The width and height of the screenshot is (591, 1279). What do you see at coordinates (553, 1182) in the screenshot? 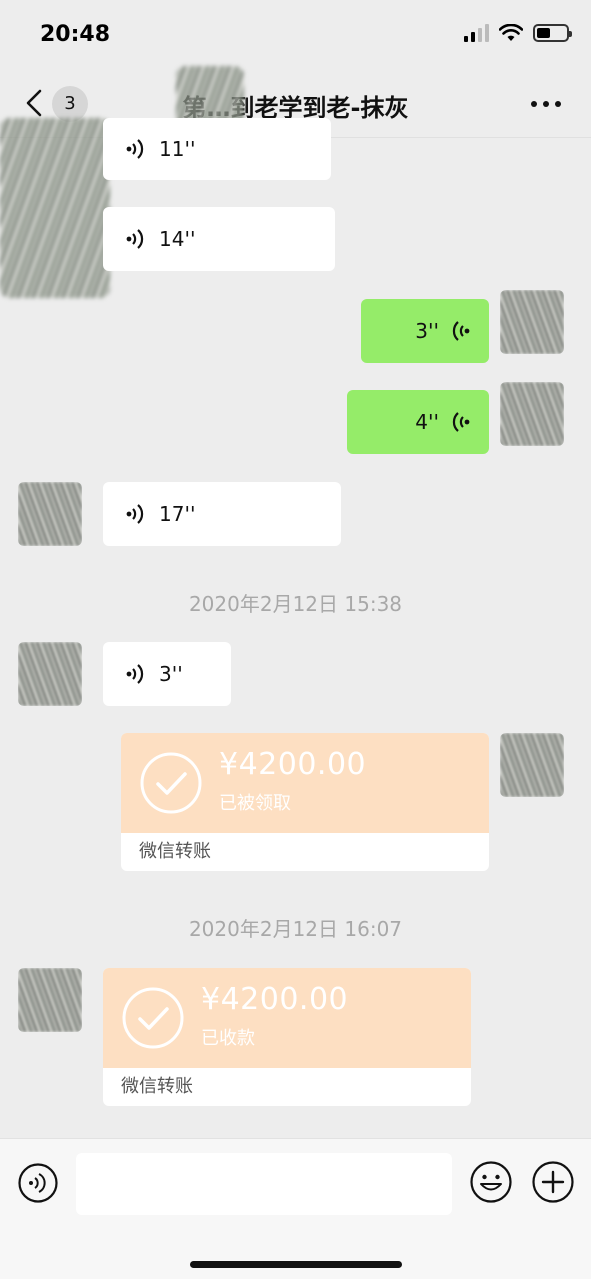
I see `plus-icon` at bounding box center [553, 1182].